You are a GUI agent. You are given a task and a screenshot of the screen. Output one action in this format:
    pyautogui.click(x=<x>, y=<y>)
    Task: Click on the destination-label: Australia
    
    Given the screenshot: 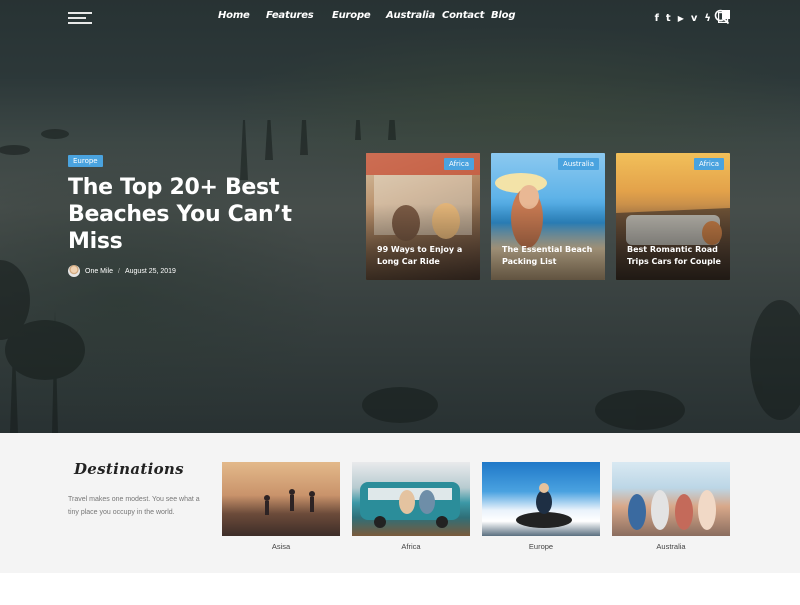 What is the action you would take?
    pyautogui.click(x=671, y=546)
    